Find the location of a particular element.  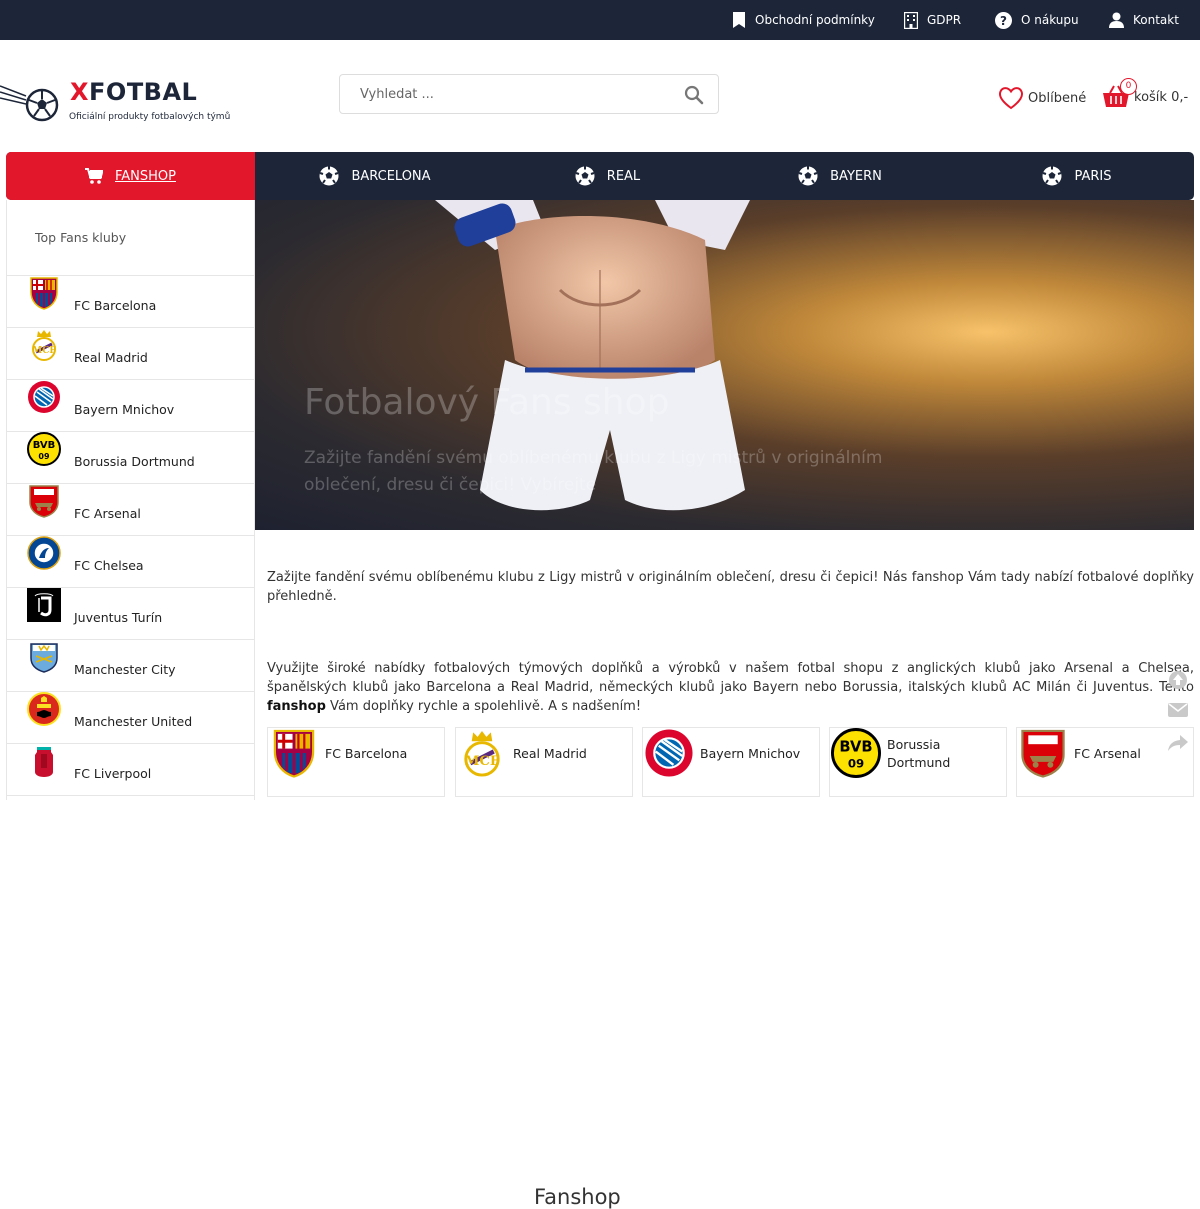

sidebar-item-arsenal: FC Arsenal is located at coordinates (131, 509).